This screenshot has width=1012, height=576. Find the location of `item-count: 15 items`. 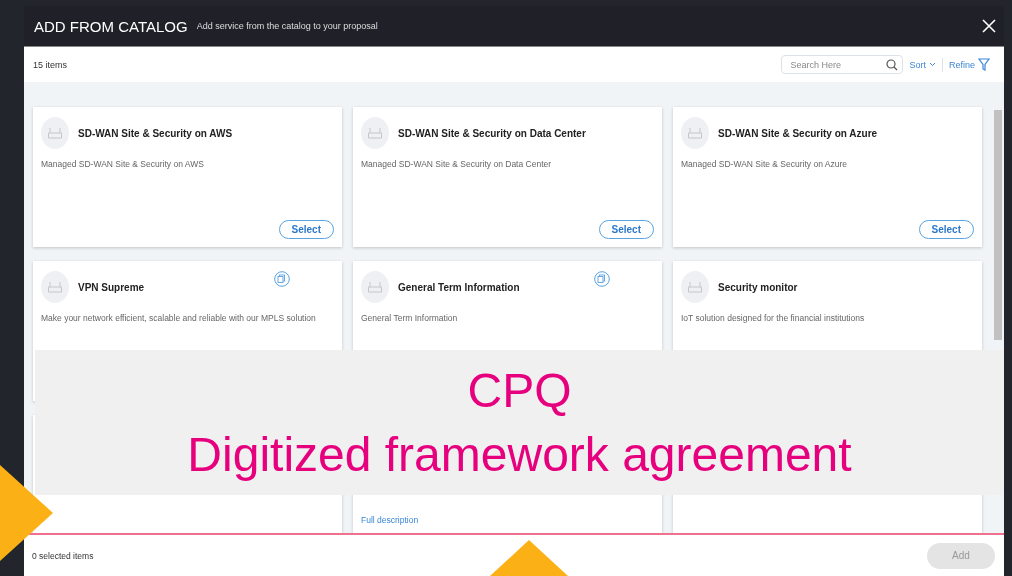

item-count: 15 items is located at coordinates (50, 64).